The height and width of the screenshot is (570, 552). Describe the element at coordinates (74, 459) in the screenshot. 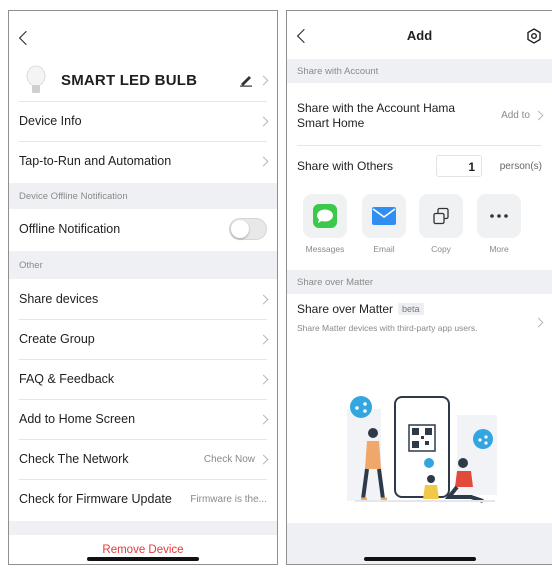

I see `check-network-label: Check The Network` at that location.